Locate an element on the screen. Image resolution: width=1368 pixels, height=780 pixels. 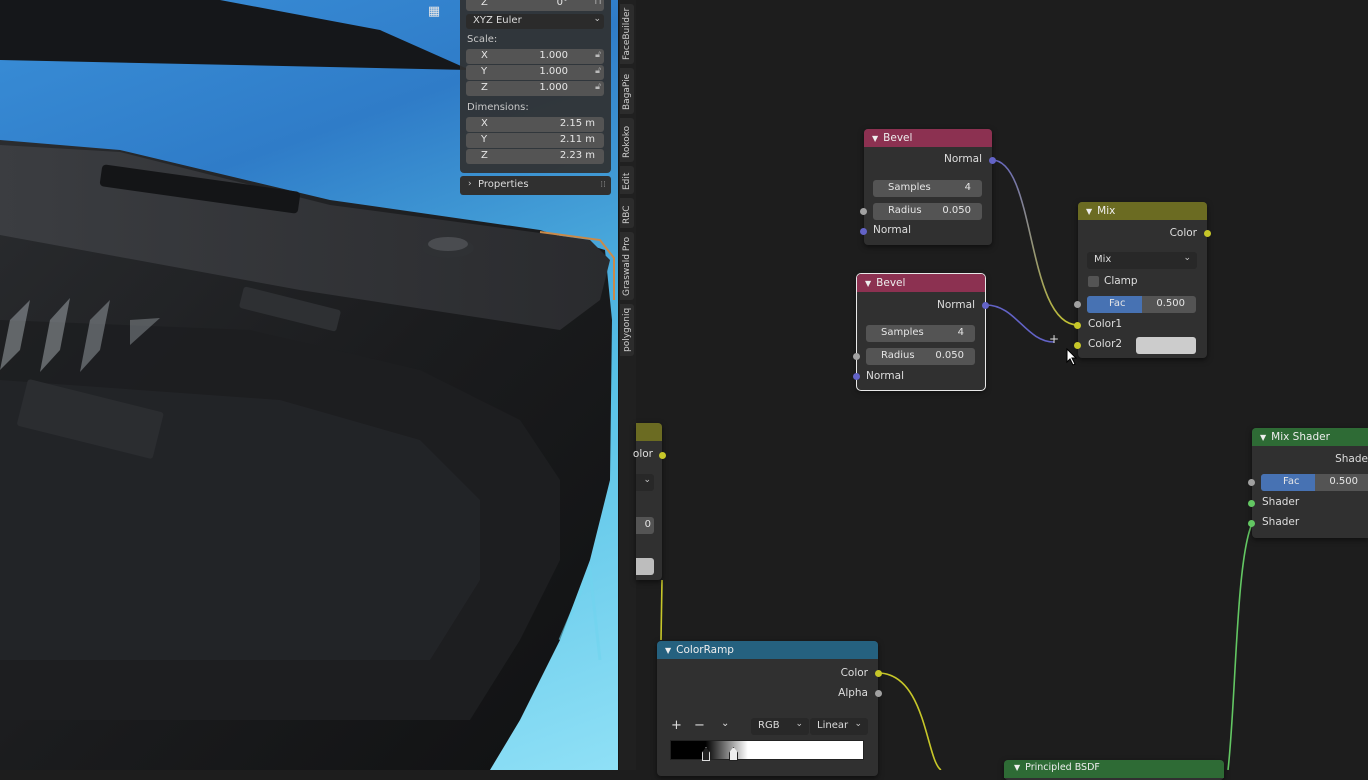
partial-node-left: olor ⌄ 0 is located at coordinates (649, 501).